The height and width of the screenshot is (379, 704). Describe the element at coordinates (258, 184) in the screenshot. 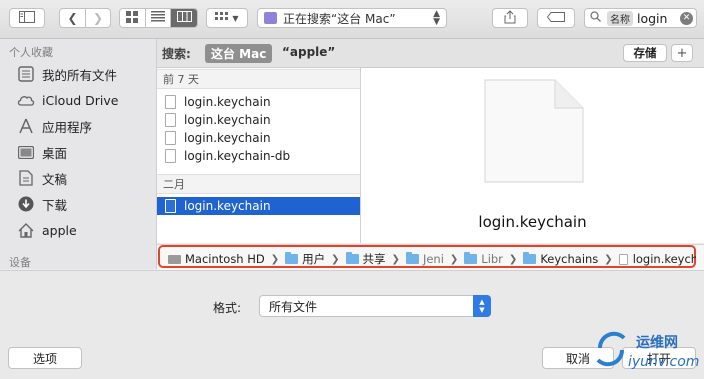

I see `group-header: 二月` at that location.